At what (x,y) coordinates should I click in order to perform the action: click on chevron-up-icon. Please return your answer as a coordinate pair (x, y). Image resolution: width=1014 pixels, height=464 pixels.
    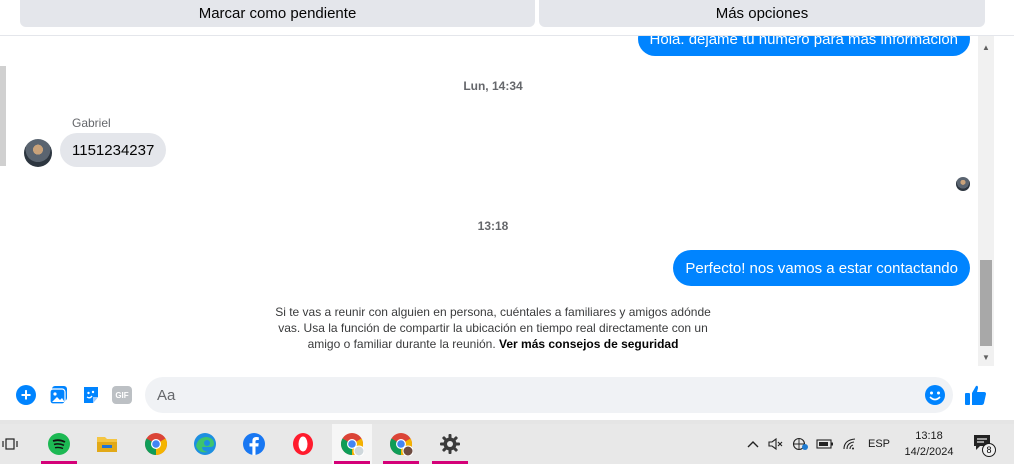
    Looking at the image, I should click on (753, 444).